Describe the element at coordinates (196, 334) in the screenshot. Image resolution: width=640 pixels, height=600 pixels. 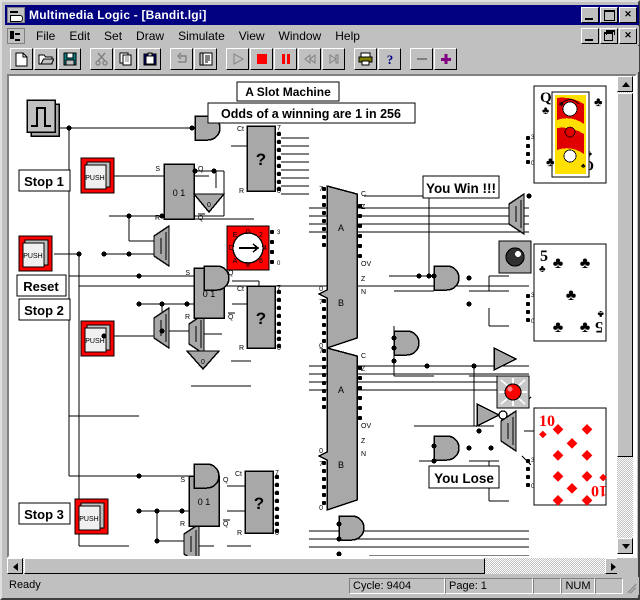
I see `speaker-stop2` at that location.